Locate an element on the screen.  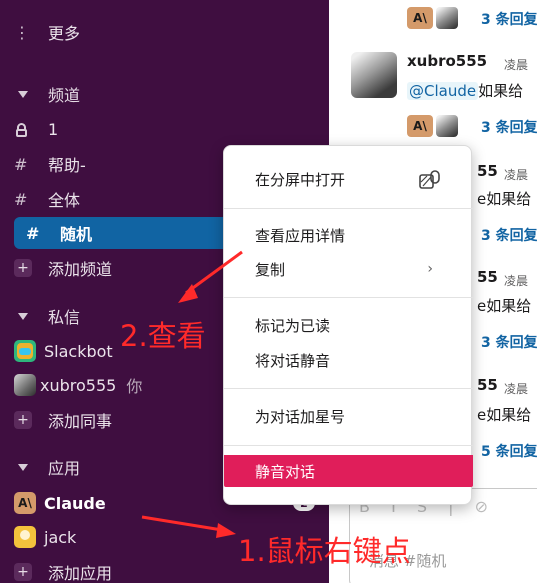
annotation-step-2: 2.查看 is located at coordinates (163, 336).